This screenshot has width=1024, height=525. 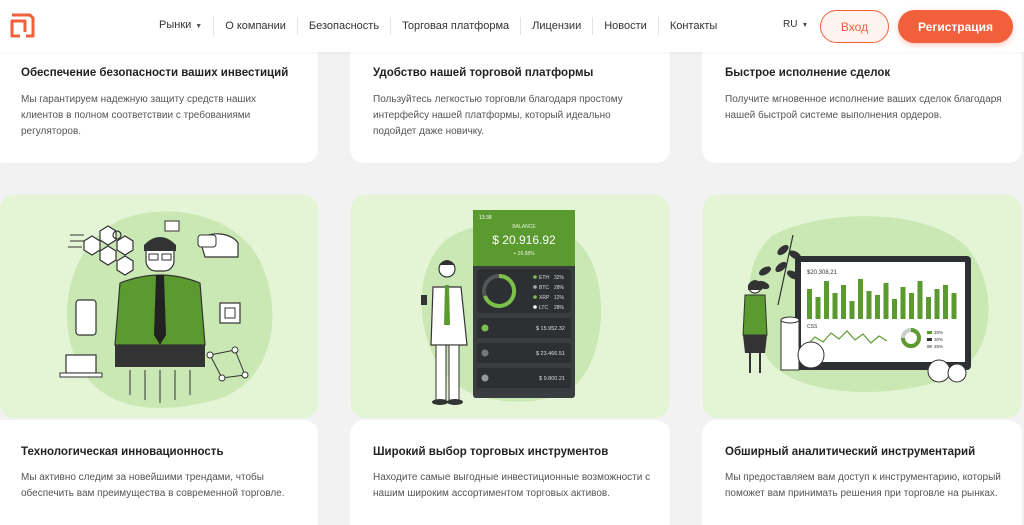 What do you see at coordinates (550, 329) in the screenshot?
I see `phone-row-value: $ 15.952.32` at bounding box center [550, 329].